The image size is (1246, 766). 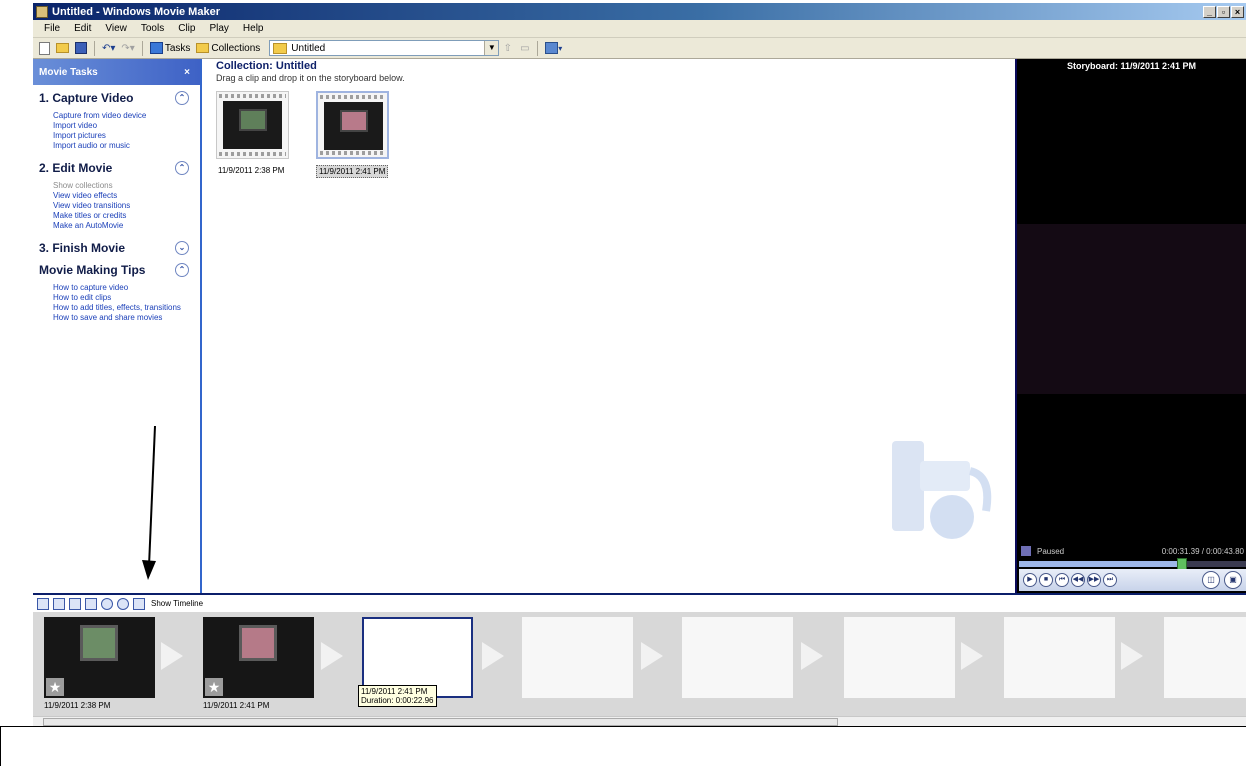 I want to click on open-folder-icon, so click(x=62, y=48).